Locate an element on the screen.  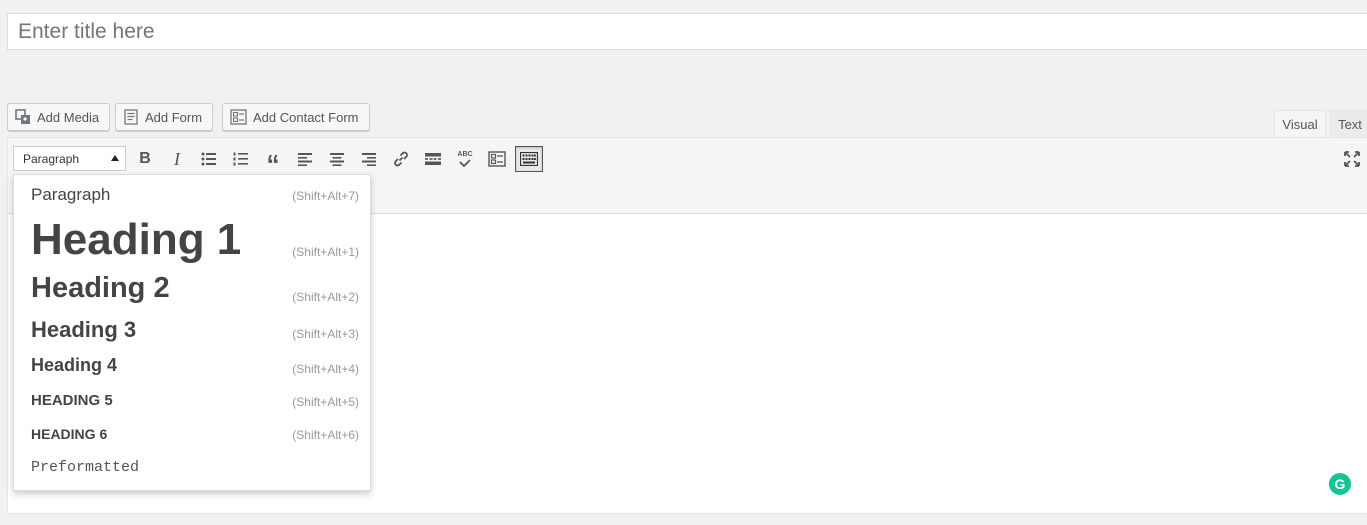
add-media-icon is located at coordinates (22, 116).